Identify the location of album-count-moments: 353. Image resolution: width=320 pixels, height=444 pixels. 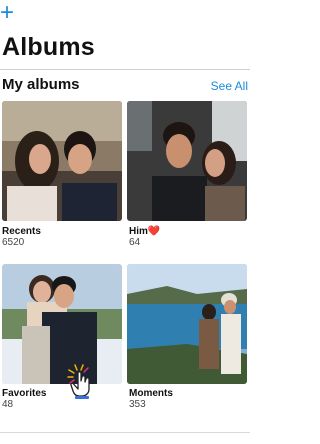
(137, 404).